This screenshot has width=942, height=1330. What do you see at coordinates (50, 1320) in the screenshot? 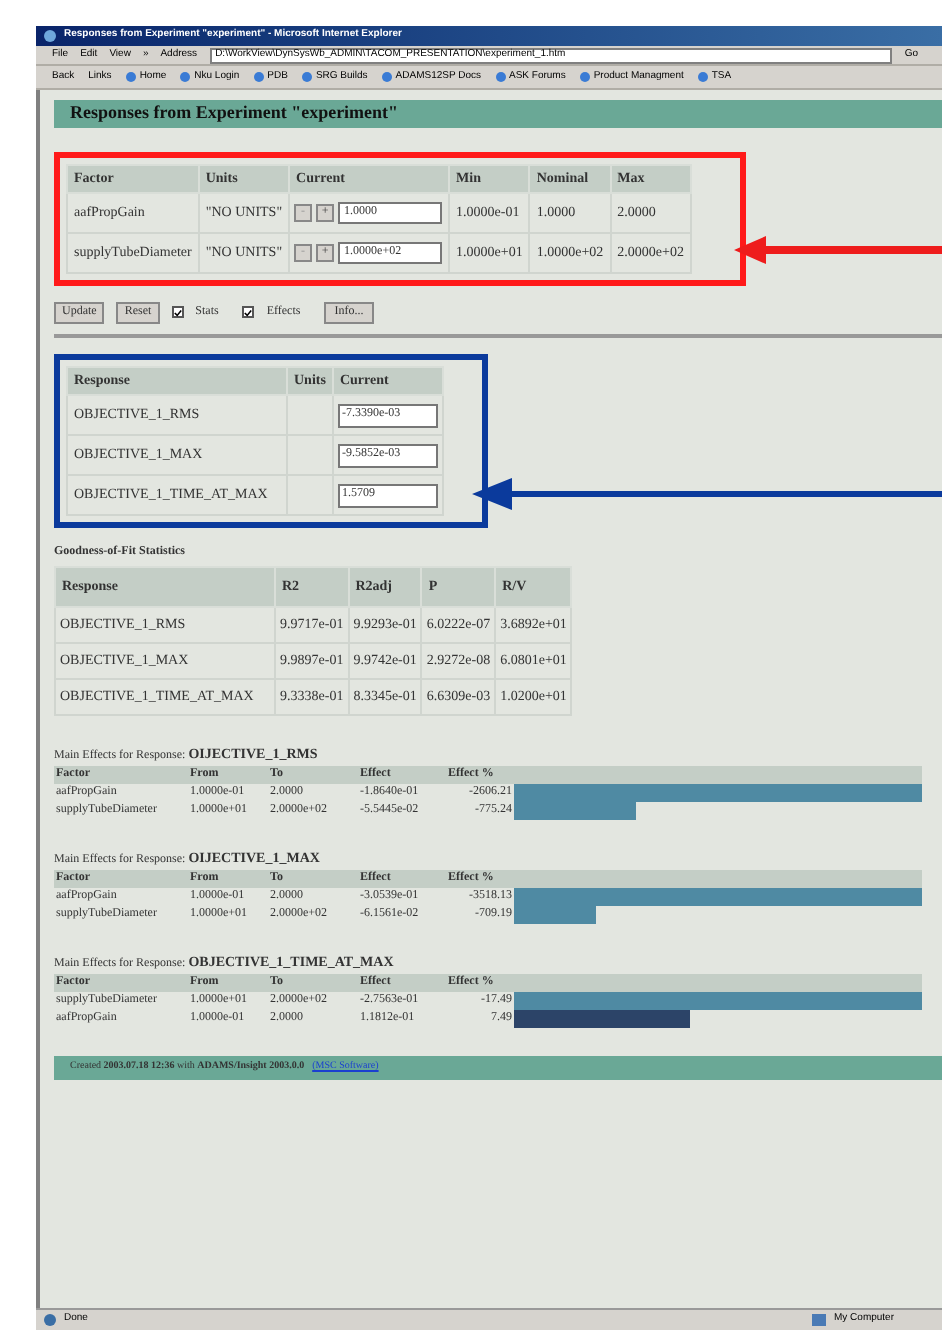
I see `page-icon` at bounding box center [50, 1320].